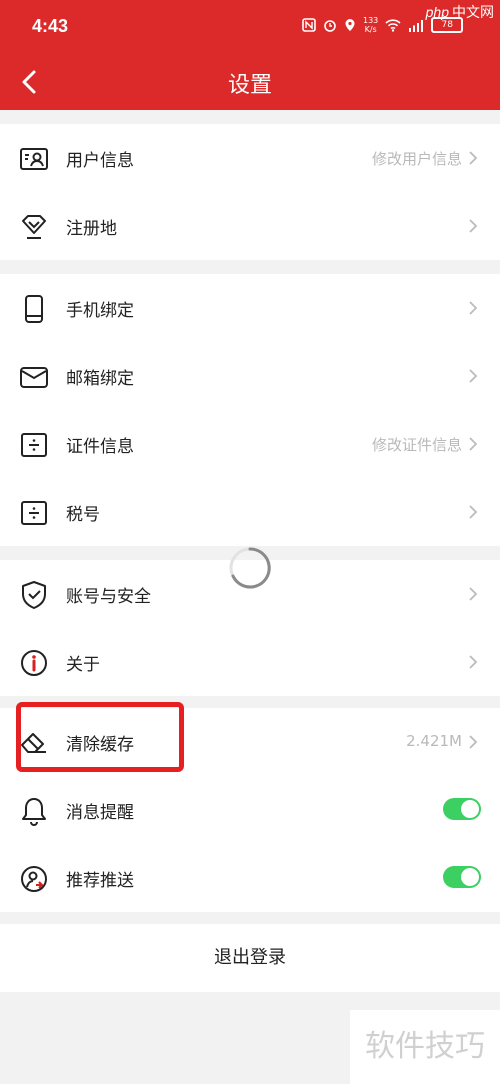 This screenshot has height=1084, width=500. I want to click on wifi-icon, so click(393, 25).